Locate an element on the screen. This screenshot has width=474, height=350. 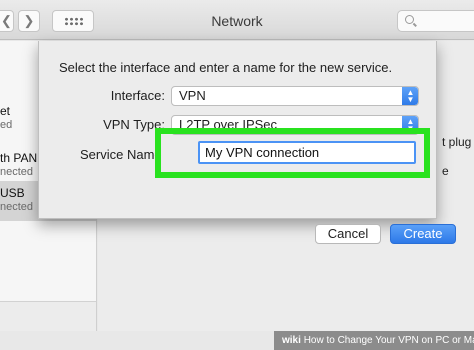
service-status: ed is located at coordinates (6, 125).